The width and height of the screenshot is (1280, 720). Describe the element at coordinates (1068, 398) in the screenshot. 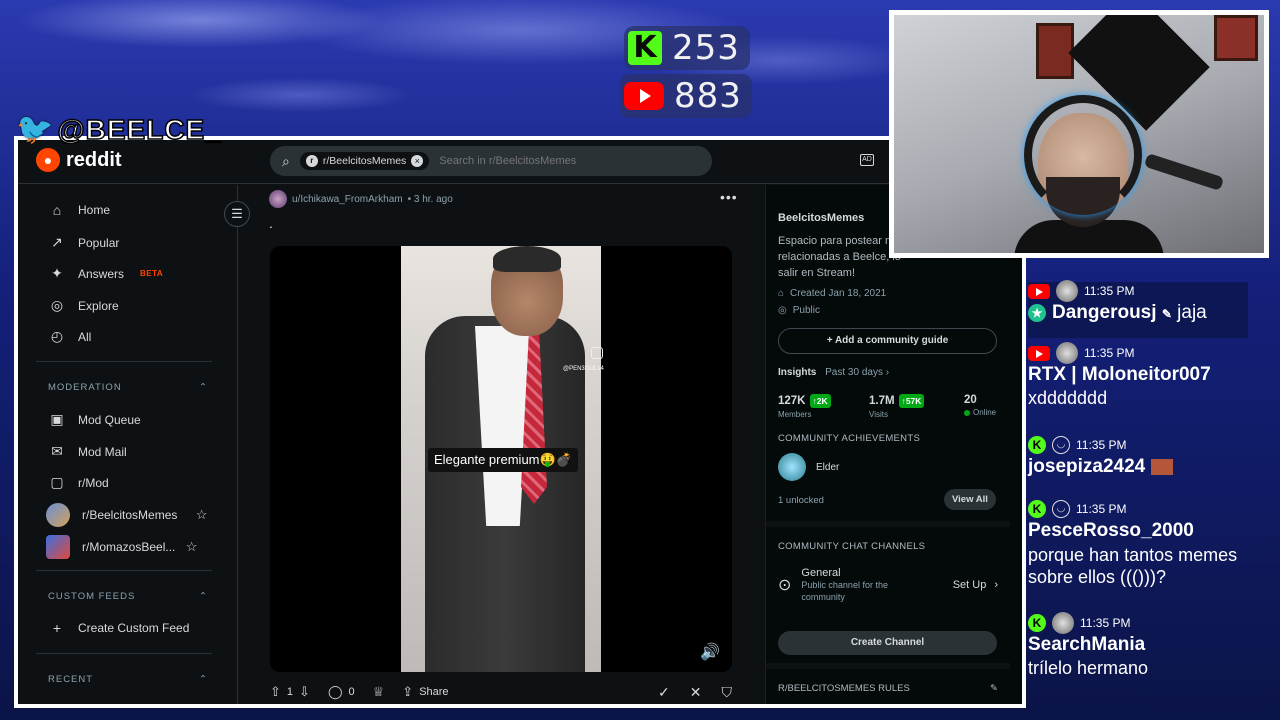

I see `chat-text: xddddddd` at that location.